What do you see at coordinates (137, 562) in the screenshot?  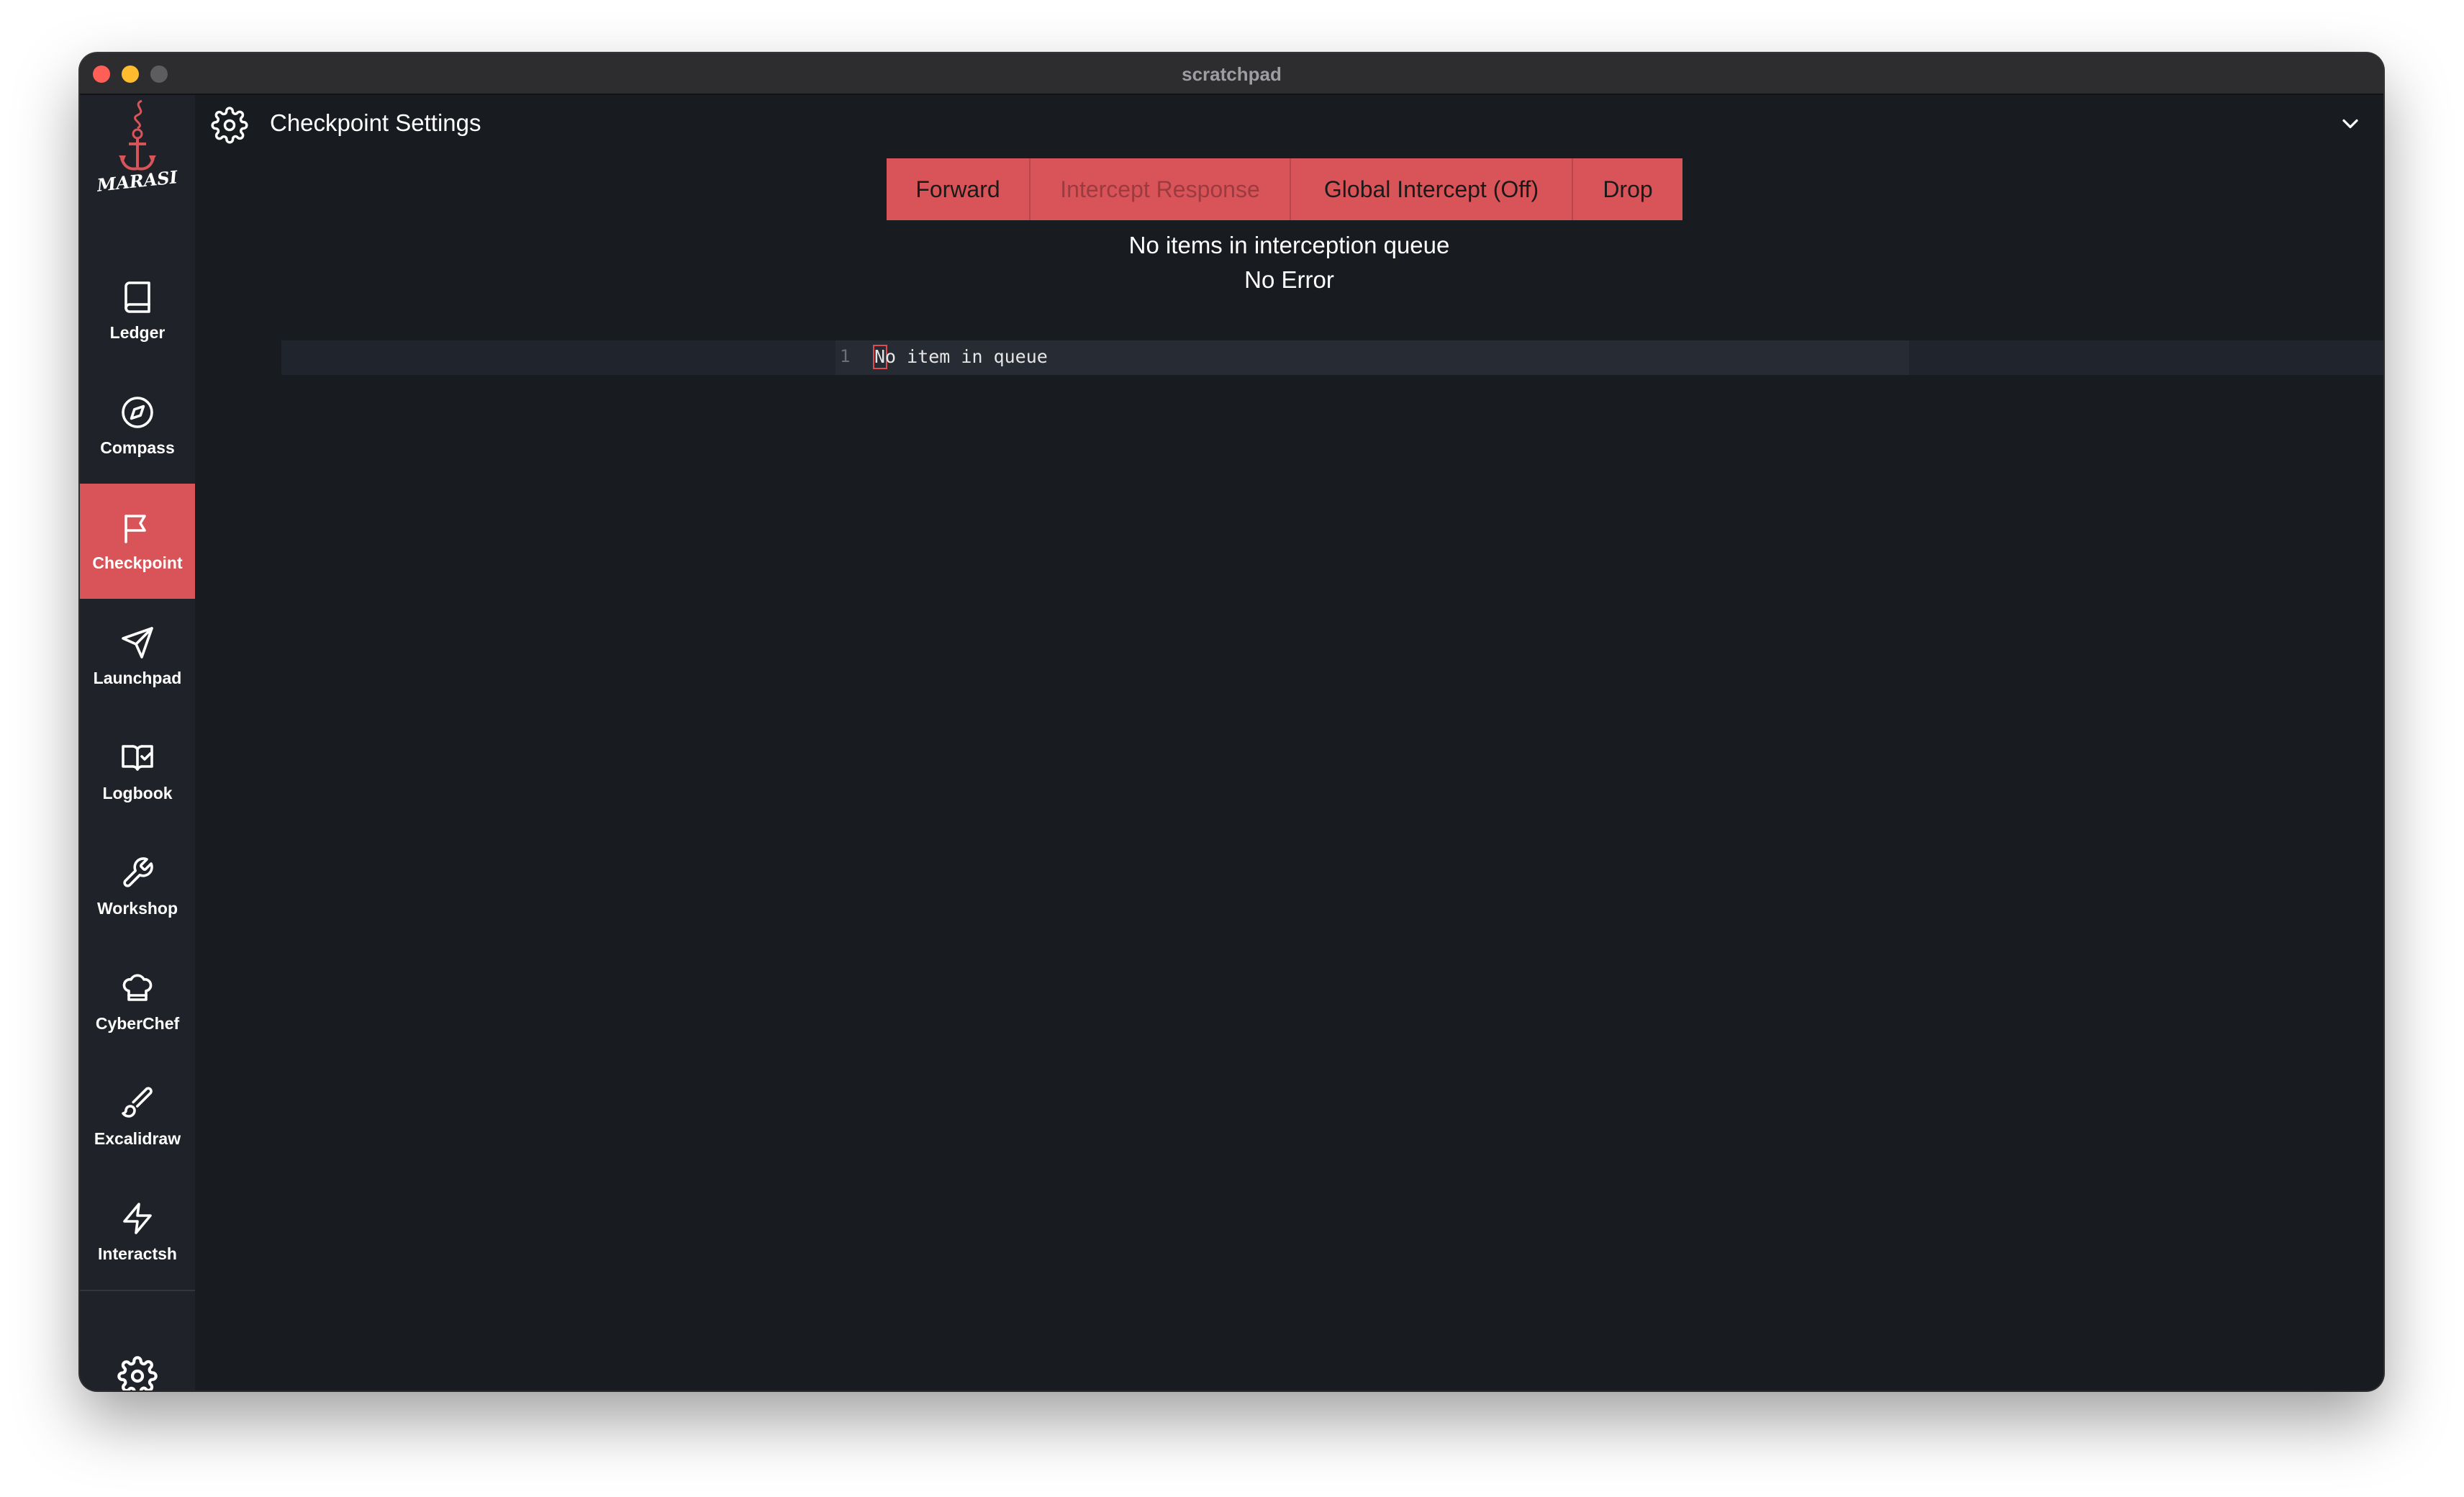 I see `sidebar-item-label: Checkpoint` at bounding box center [137, 562].